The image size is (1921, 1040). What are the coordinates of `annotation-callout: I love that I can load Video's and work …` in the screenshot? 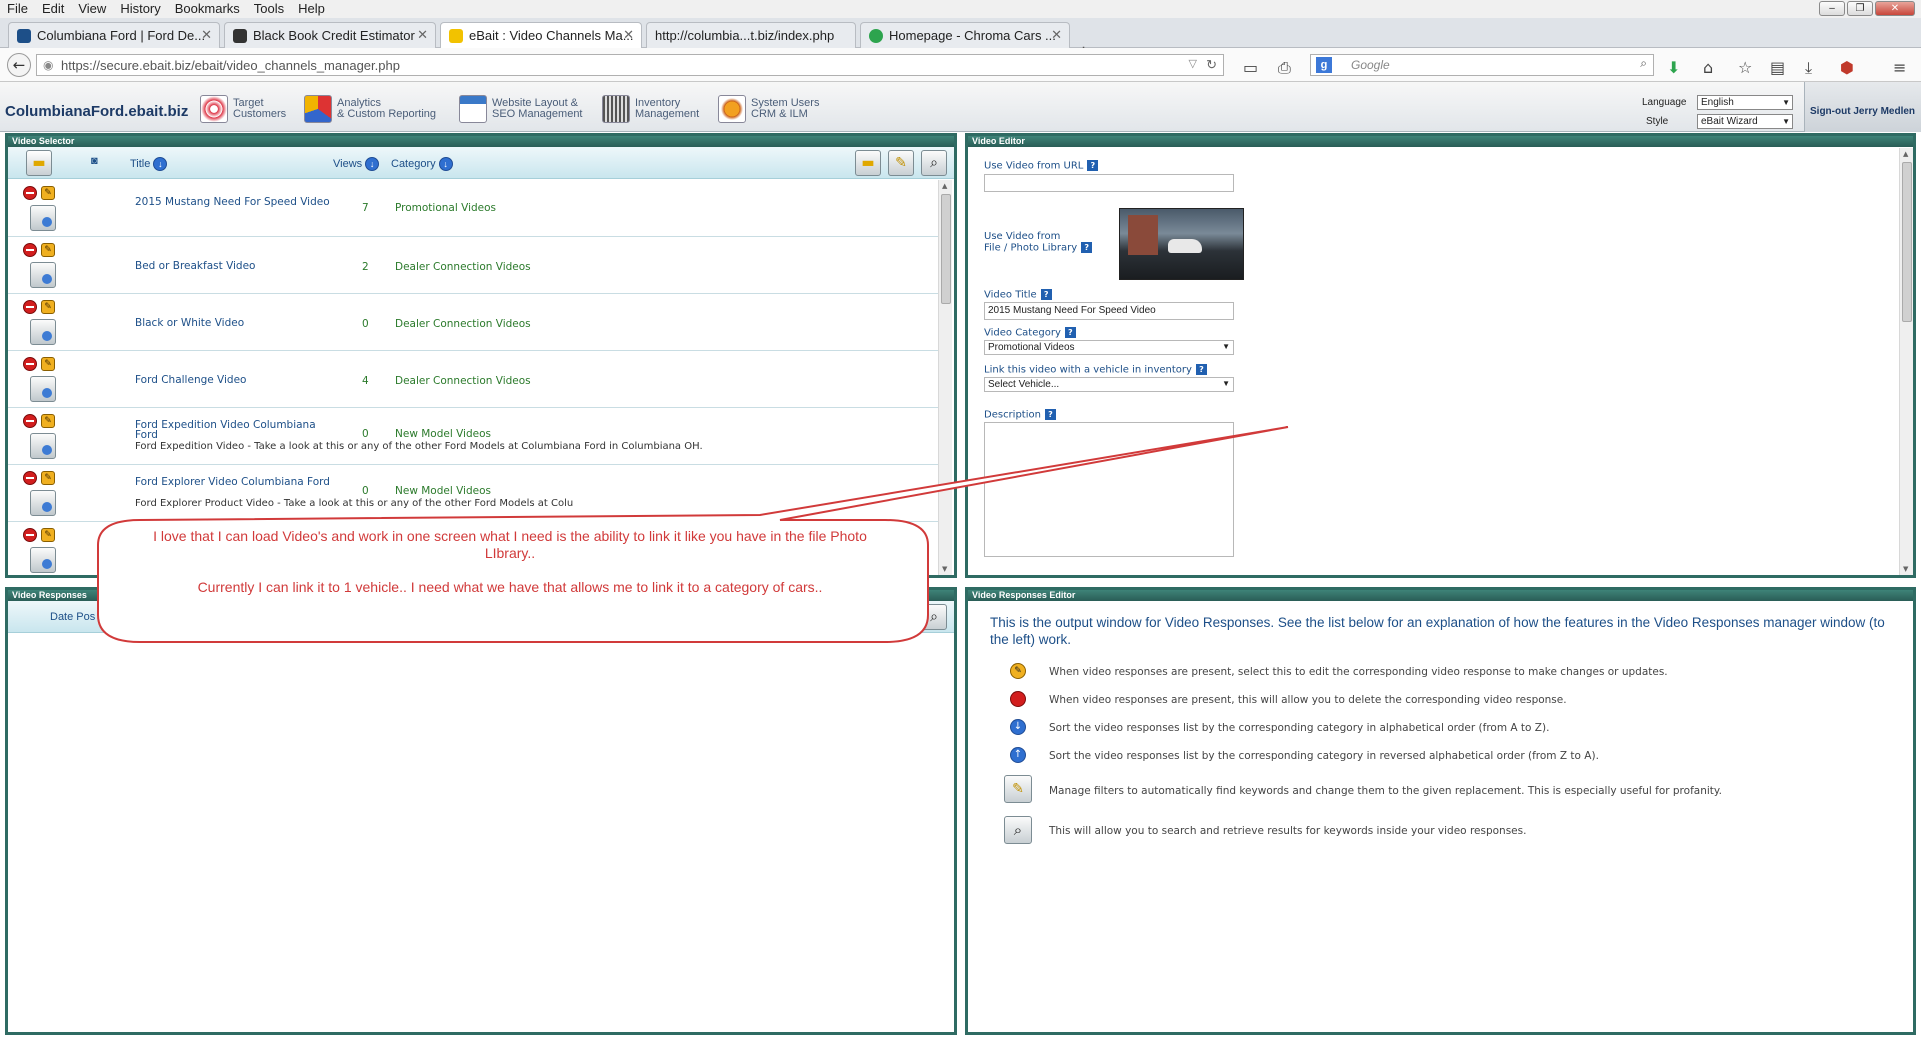 It's located at (510, 562).